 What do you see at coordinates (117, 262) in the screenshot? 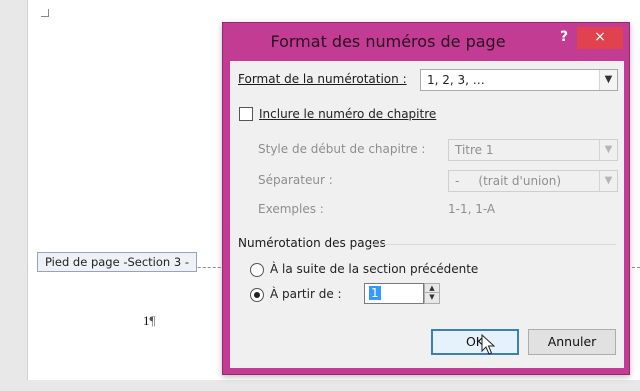
I see `footer-section-tag: Pied de page -Section 3 -` at bounding box center [117, 262].